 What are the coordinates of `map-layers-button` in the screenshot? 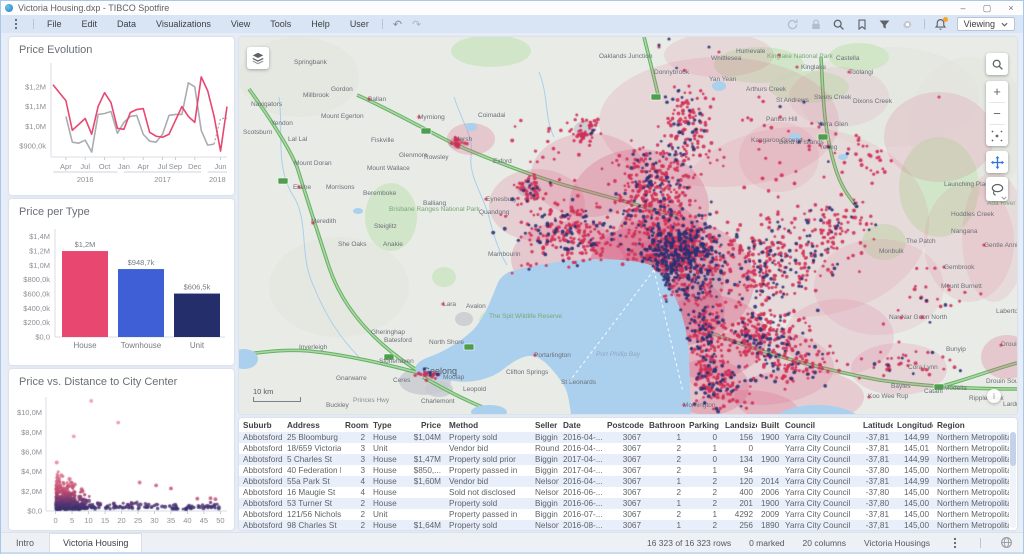 It's located at (258, 58).